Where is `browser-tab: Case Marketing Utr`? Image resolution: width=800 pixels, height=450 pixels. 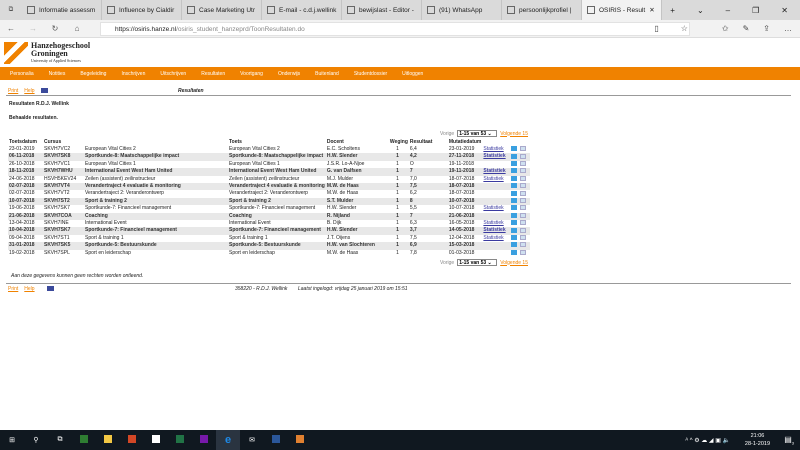 browser-tab: Case Marketing Utr is located at coordinates (222, 10).